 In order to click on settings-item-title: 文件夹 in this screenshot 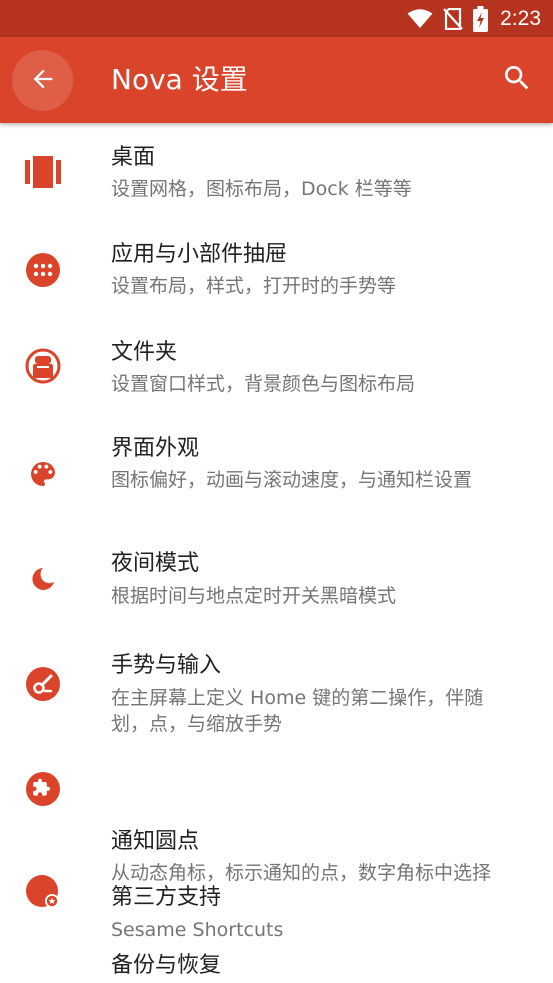, I will do `click(144, 352)`.